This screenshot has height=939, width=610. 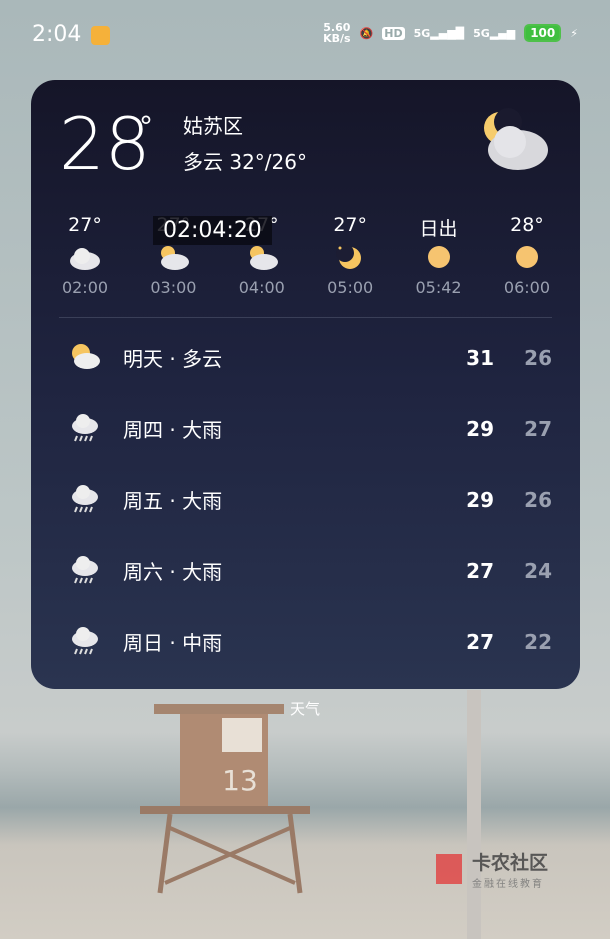 I want to click on clock: 2:04, so click(x=57, y=34).